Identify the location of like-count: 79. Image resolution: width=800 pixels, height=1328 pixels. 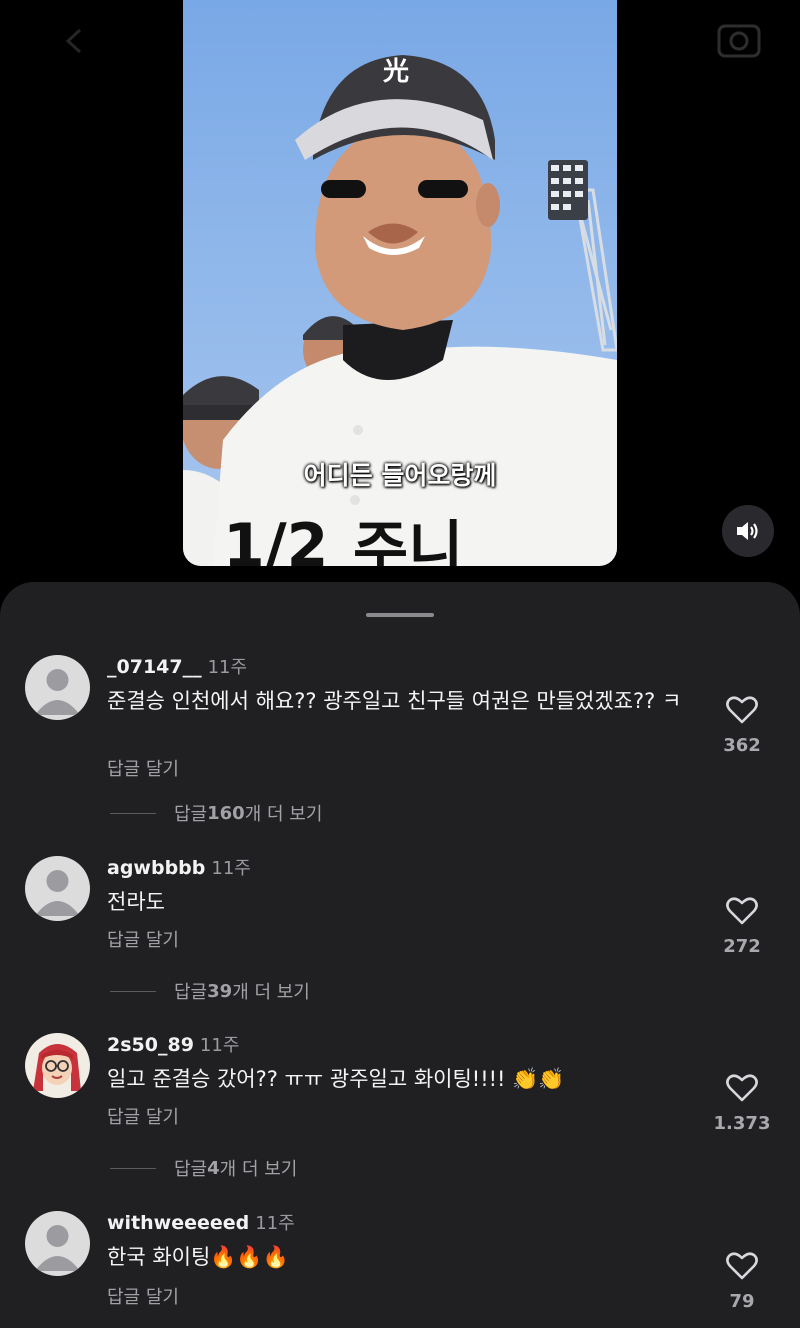
(742, 1301).